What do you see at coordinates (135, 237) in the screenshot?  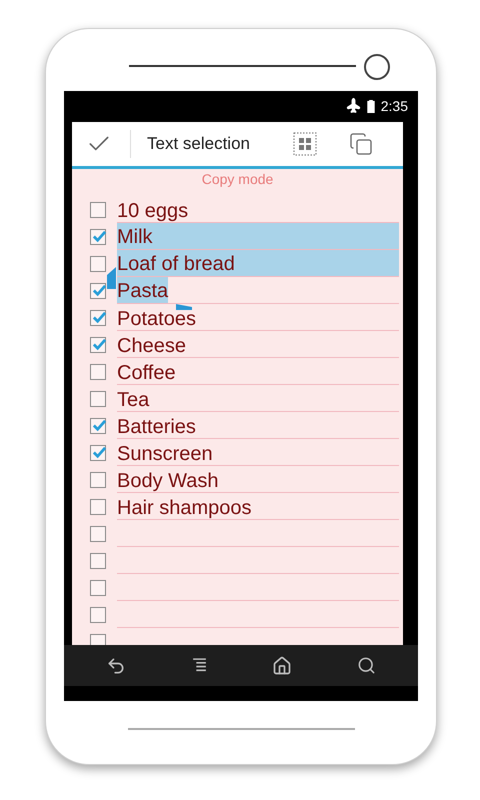 I see `item-text: Milk` at bounding box center [135, 237].